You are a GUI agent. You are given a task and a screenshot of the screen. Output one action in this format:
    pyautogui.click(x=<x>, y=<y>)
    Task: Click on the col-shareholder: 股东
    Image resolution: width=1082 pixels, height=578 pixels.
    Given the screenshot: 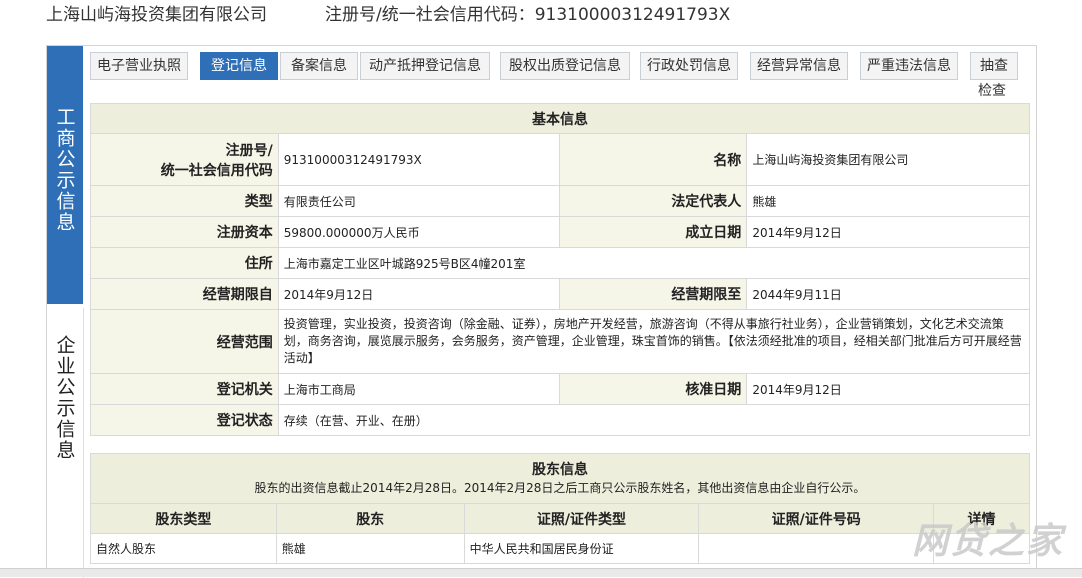 What is the action you would take?
    pyautogui.click(x=370, y=518)
    